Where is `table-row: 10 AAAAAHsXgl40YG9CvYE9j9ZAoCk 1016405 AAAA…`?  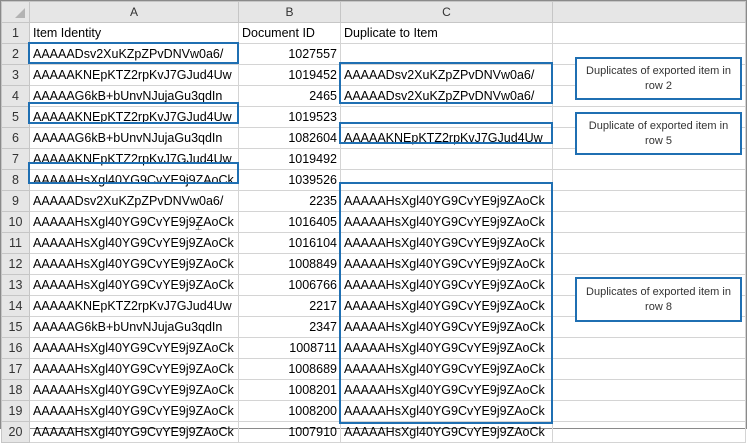 table-row: 10 AAAAAHsXgl40YG9CvYE9j9ZAoCk 1016405 AAAA… is located at coordinates (373, 222).